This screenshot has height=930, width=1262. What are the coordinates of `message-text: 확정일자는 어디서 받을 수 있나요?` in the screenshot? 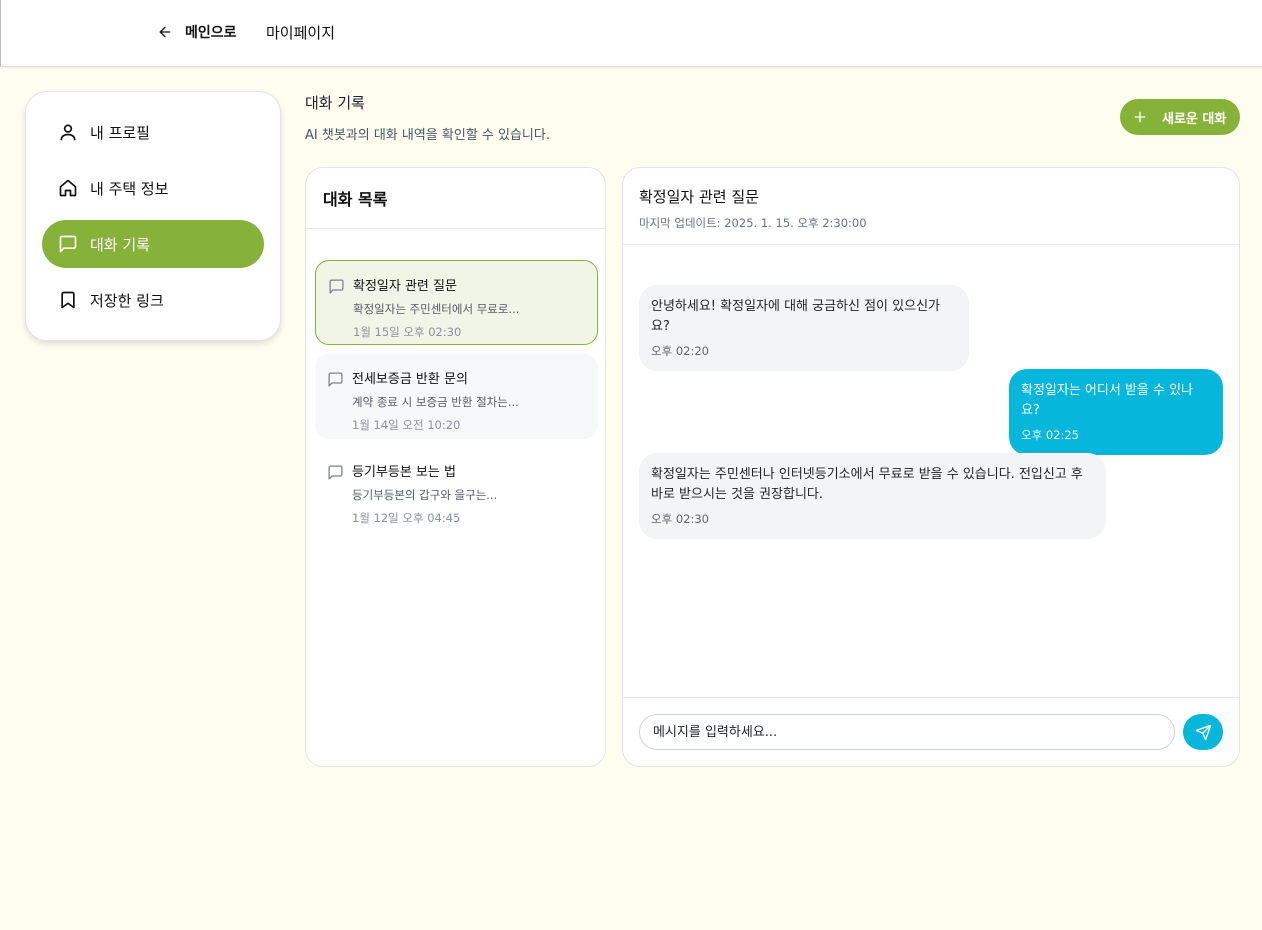 It's located at (1107, 400).